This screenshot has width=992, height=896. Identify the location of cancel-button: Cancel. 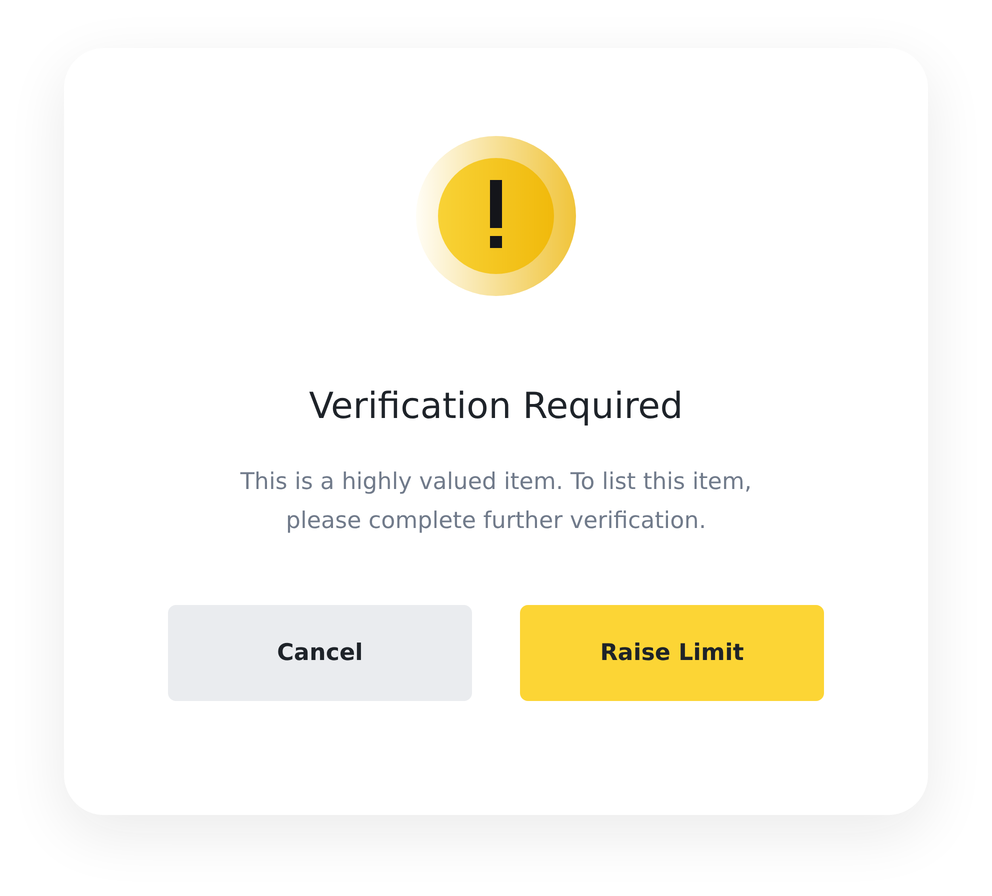
(320, 653).